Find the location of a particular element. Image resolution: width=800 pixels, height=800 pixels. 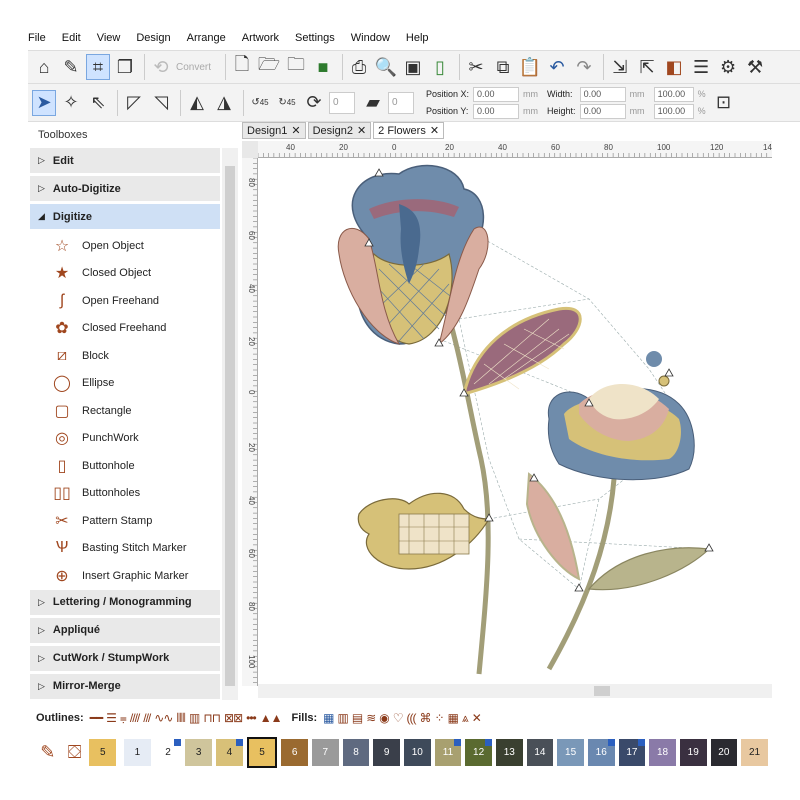

paste-icon: 📋 is located at coordinates (530, 67).